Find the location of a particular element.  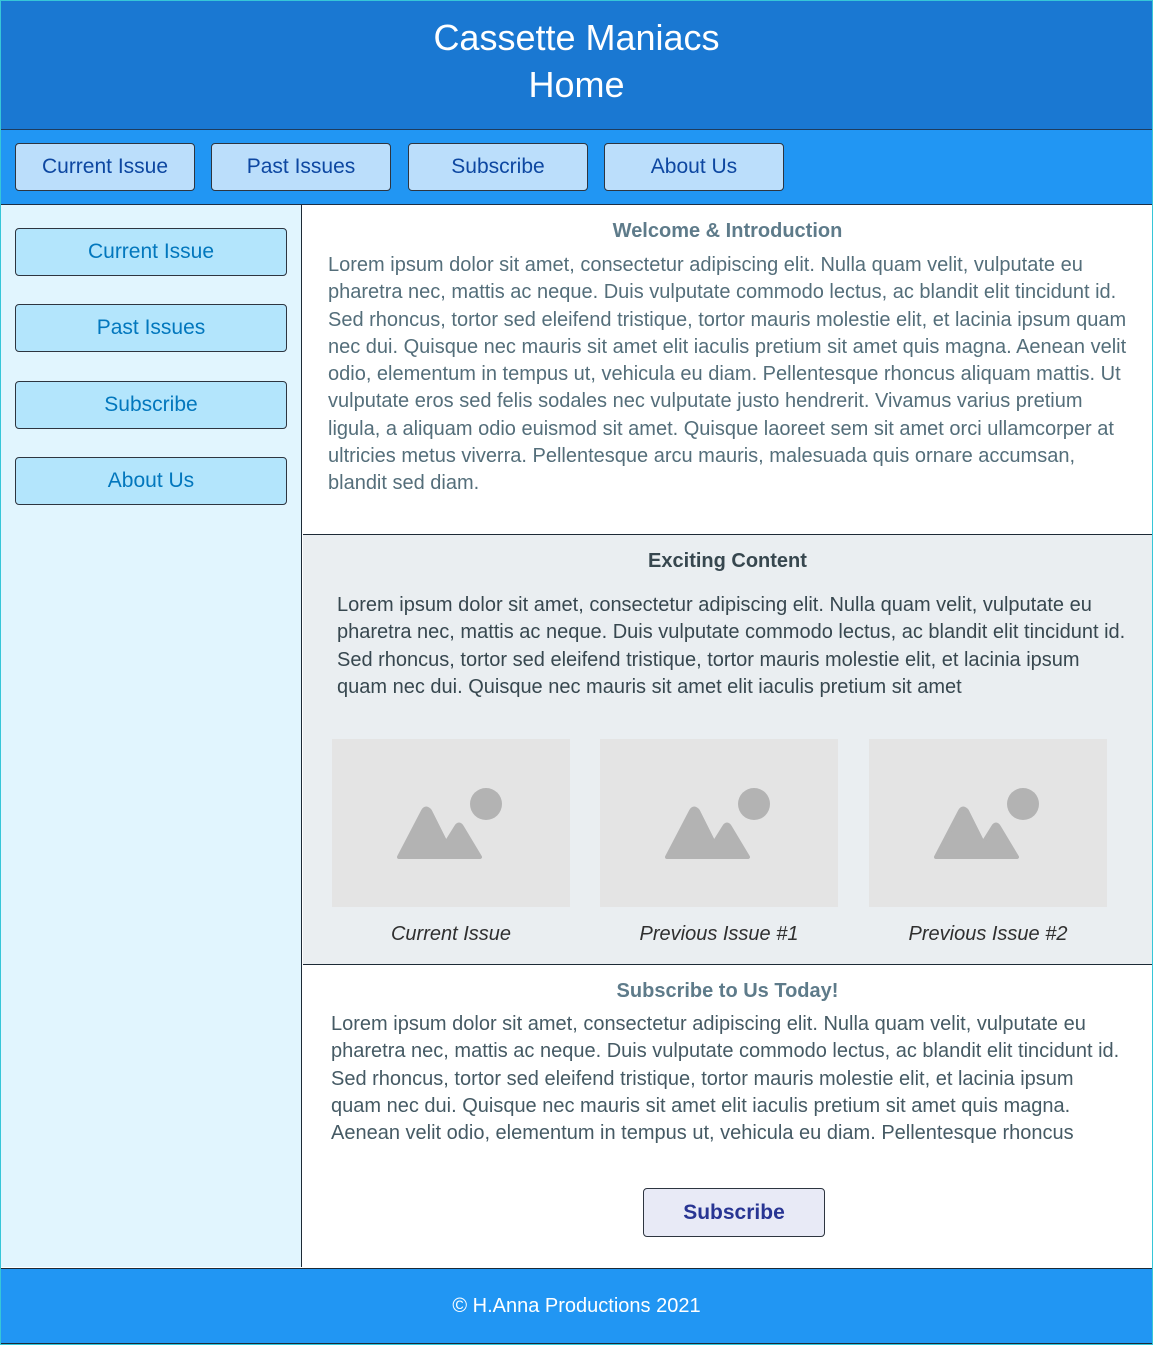

previous-issue-2-caption: Previous Issue #2 is located at coordinates (988, 934).